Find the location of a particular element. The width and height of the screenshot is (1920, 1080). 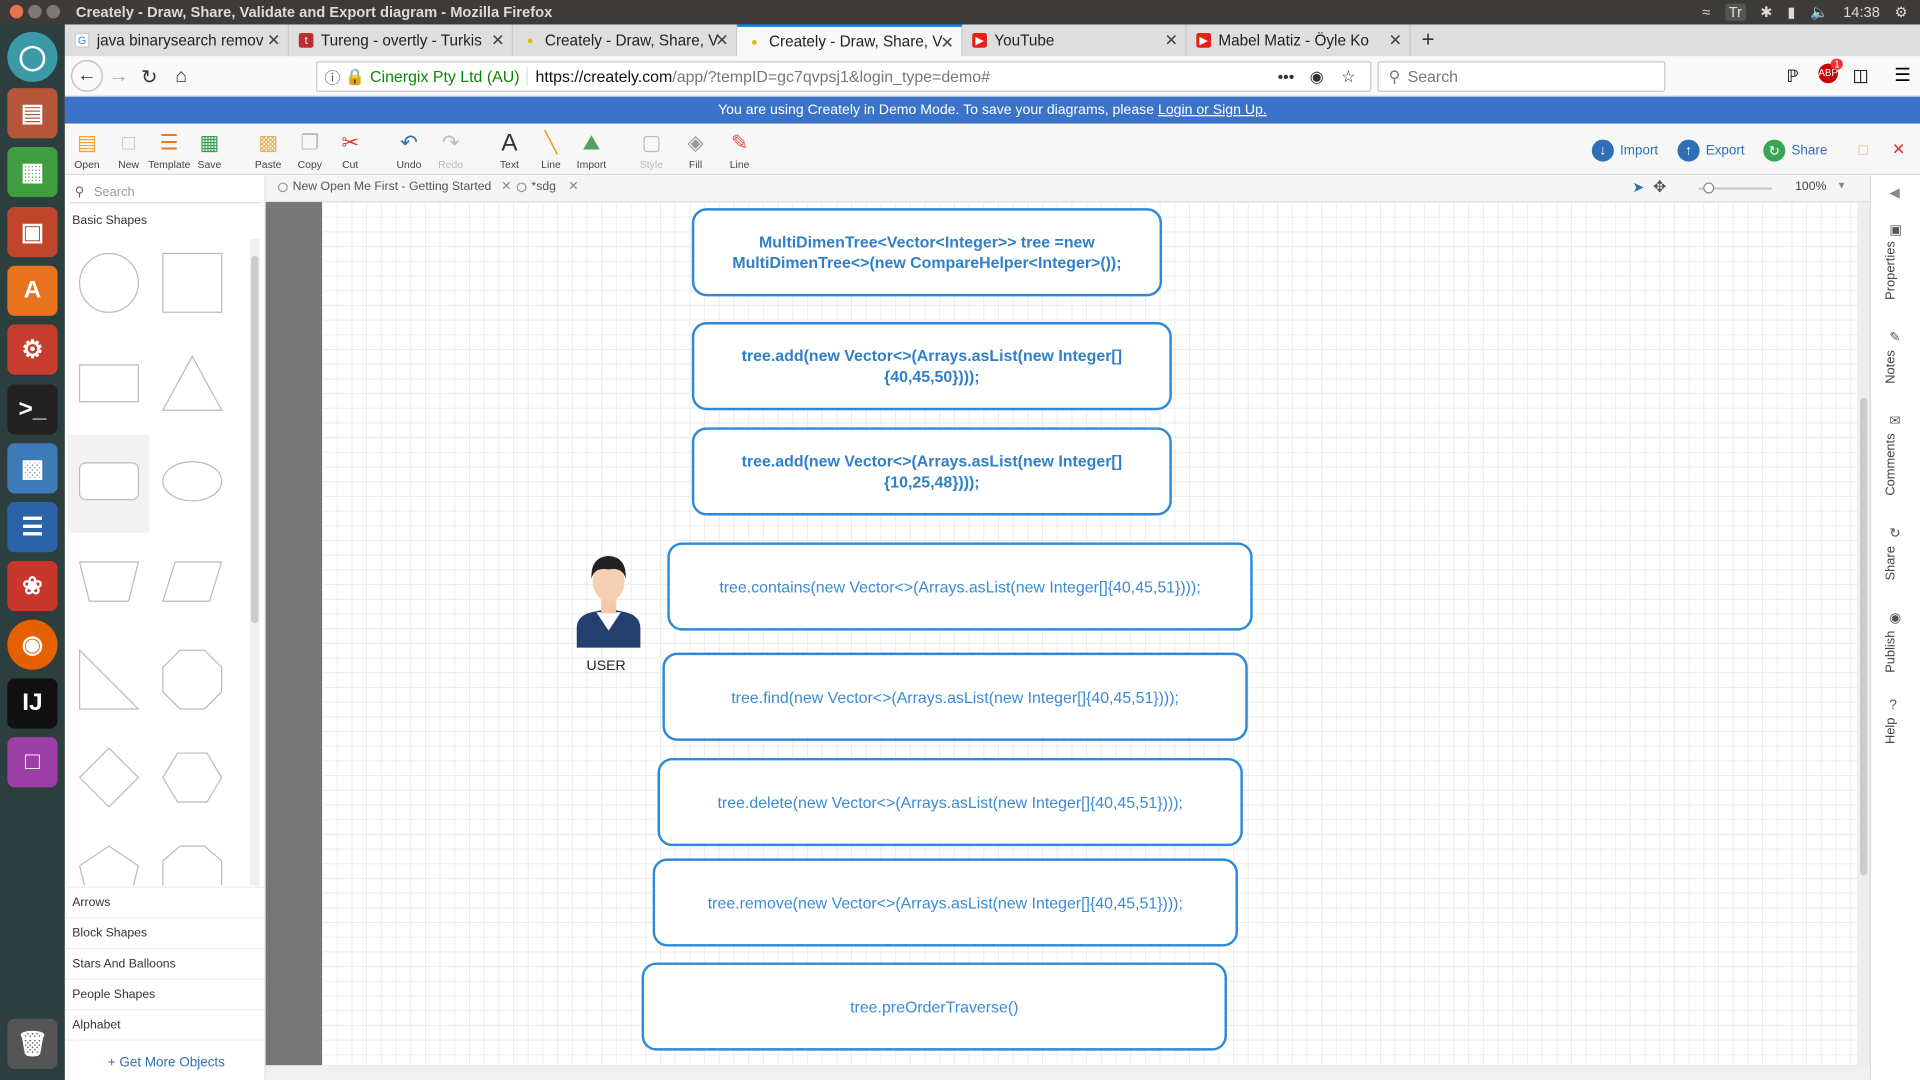

square-shape is located at coordinates (192, 283).